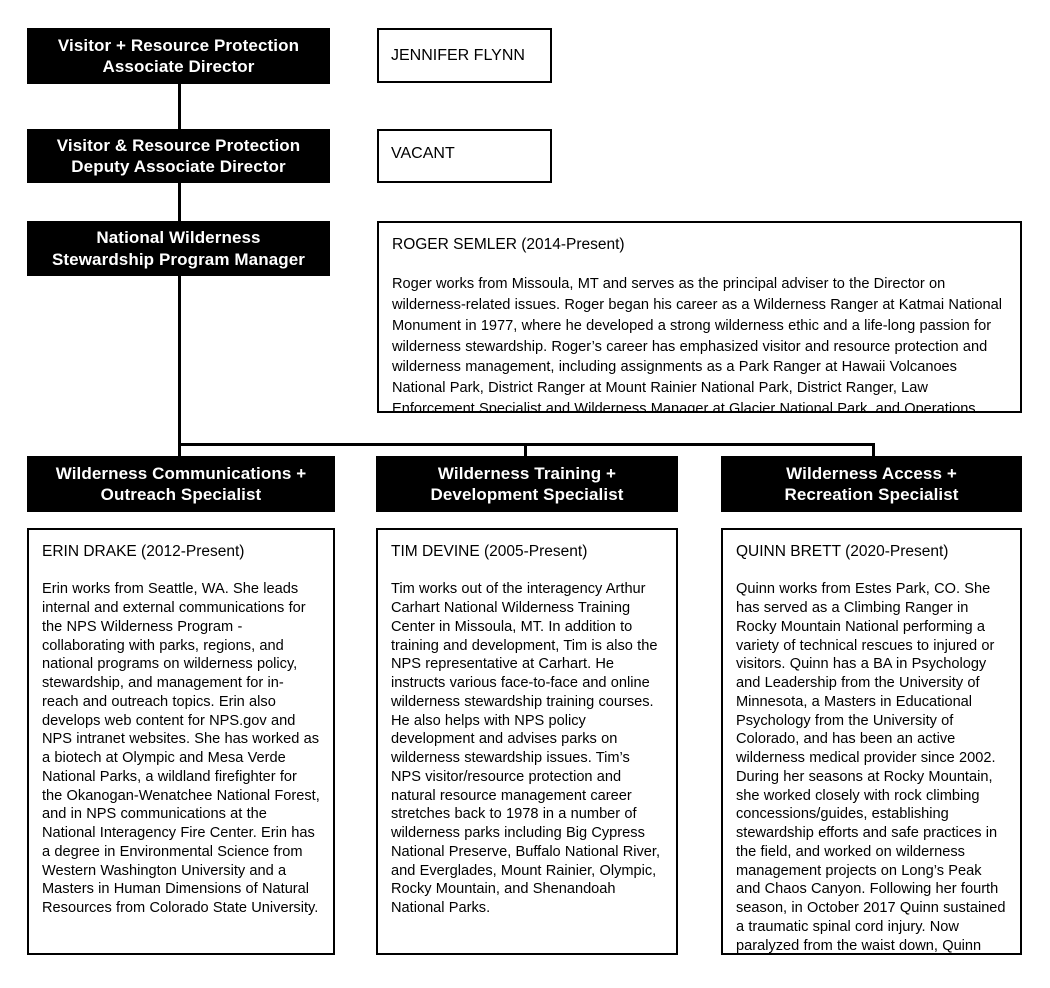  Describe the element at coordinates (179, 449) in the screenshot. I see `connector-drop-communications` at that location.